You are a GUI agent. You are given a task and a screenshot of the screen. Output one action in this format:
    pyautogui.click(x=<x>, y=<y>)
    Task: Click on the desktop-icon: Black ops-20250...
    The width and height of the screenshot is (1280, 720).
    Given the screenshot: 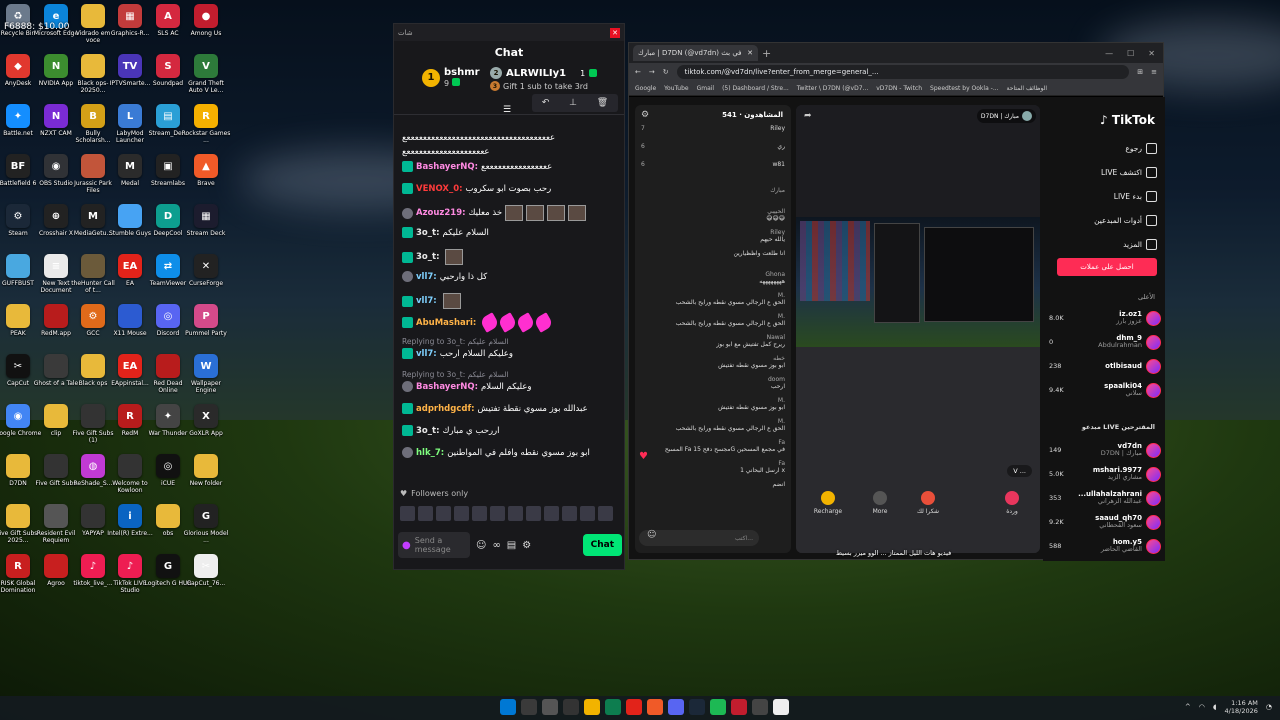 What is the action you would take?
    pyautogui.click(x=93, y=74)
    